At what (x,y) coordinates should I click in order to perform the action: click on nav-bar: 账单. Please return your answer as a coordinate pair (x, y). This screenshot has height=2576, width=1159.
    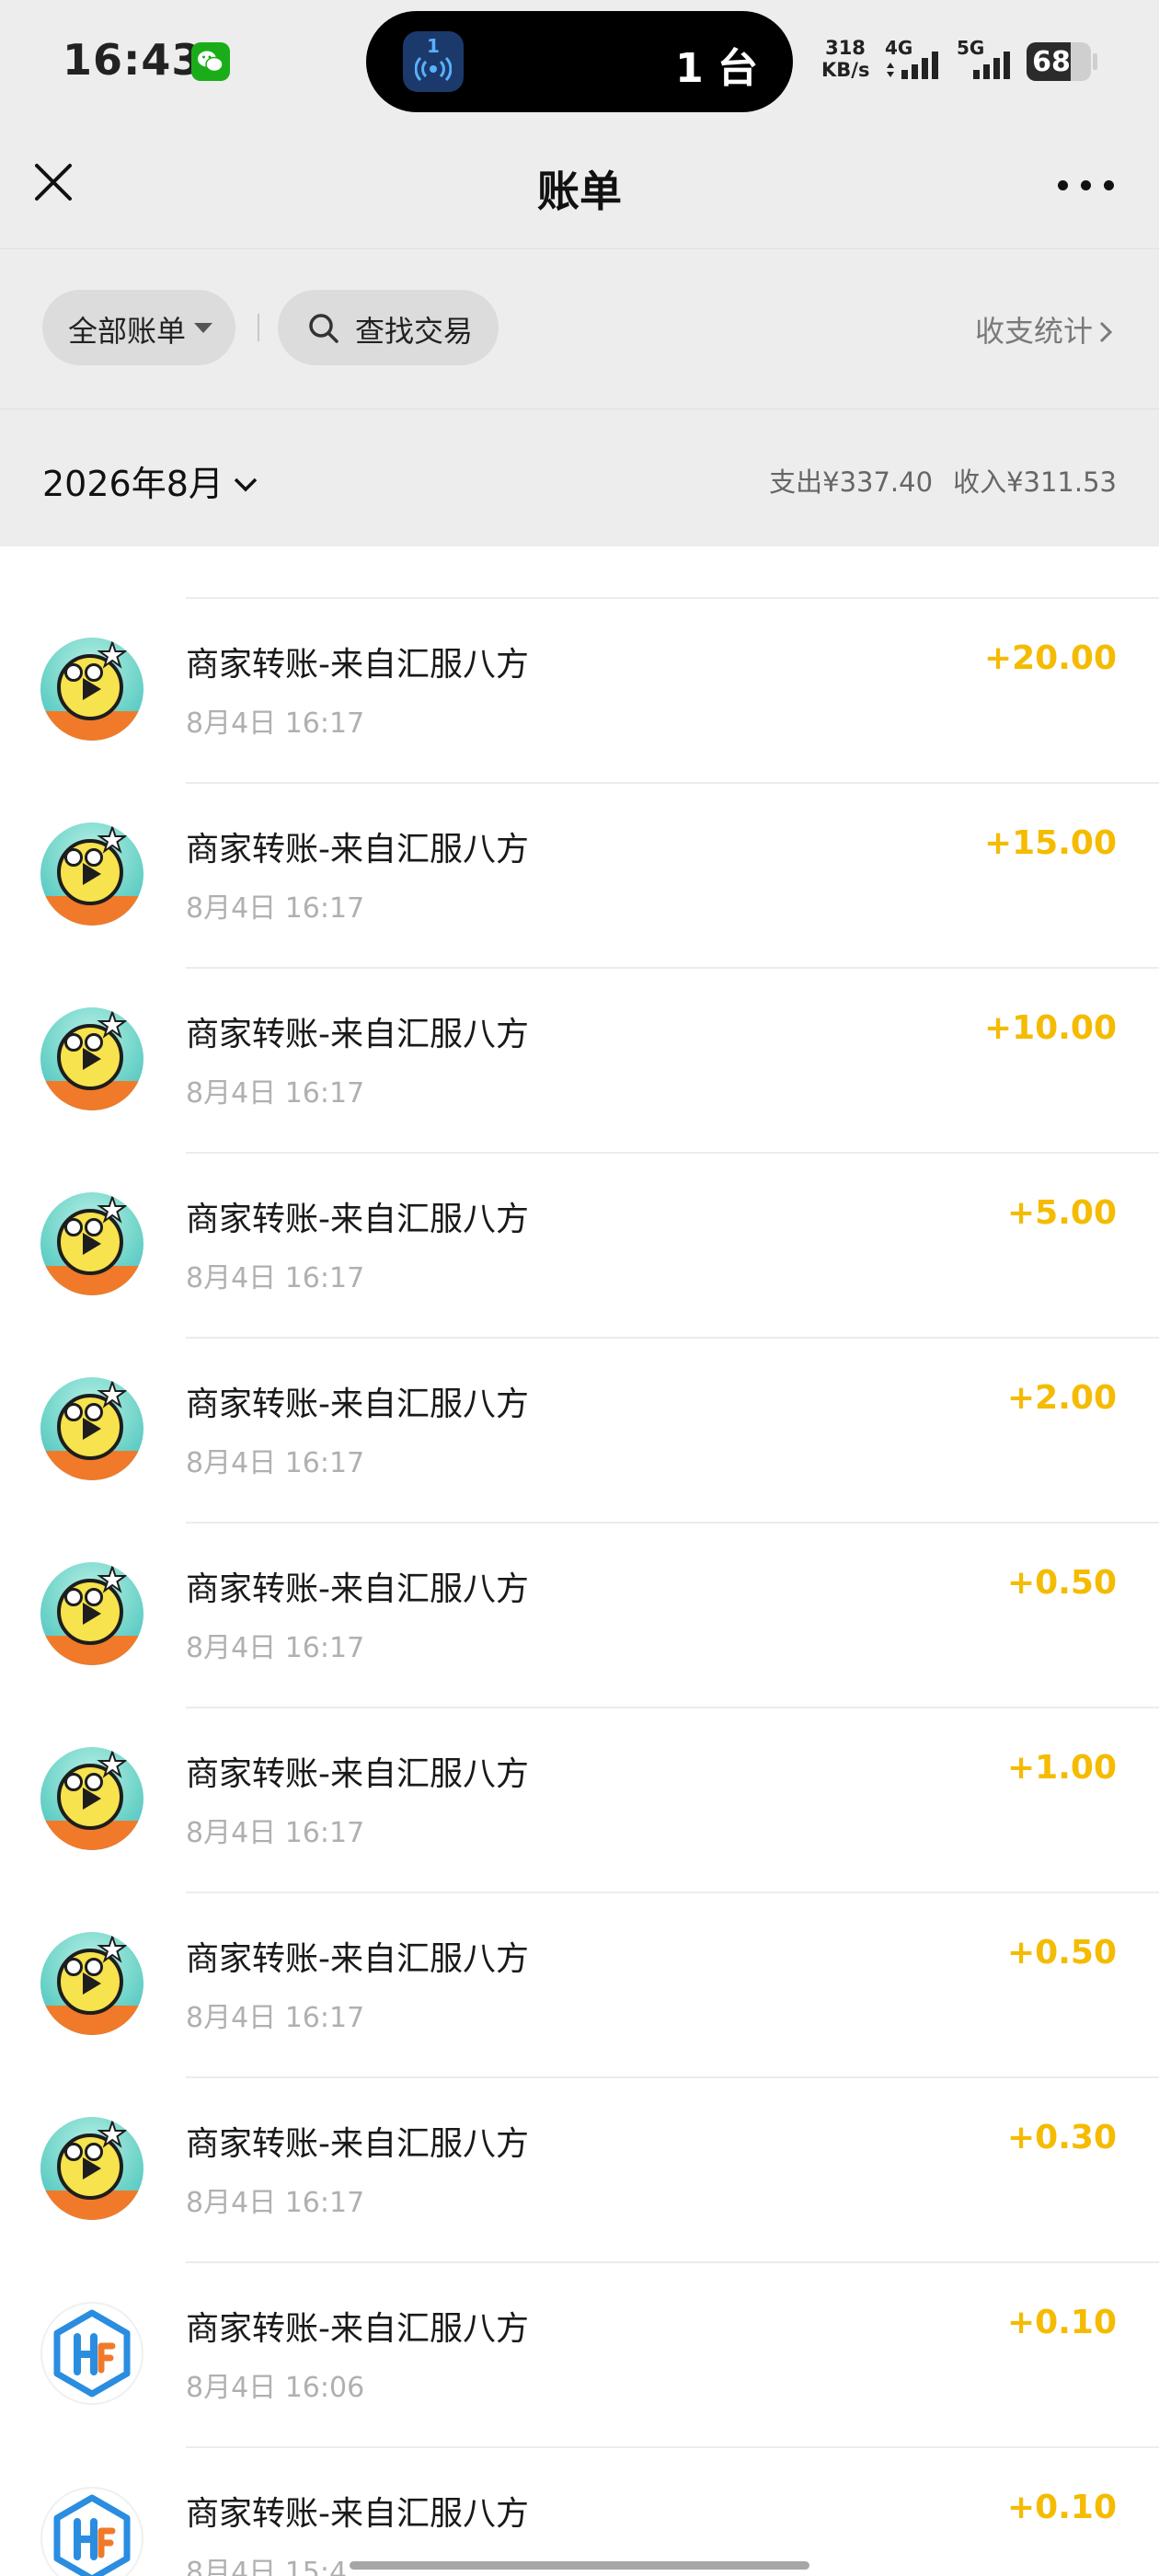
    Looking at the image, I should click on (579, 193).